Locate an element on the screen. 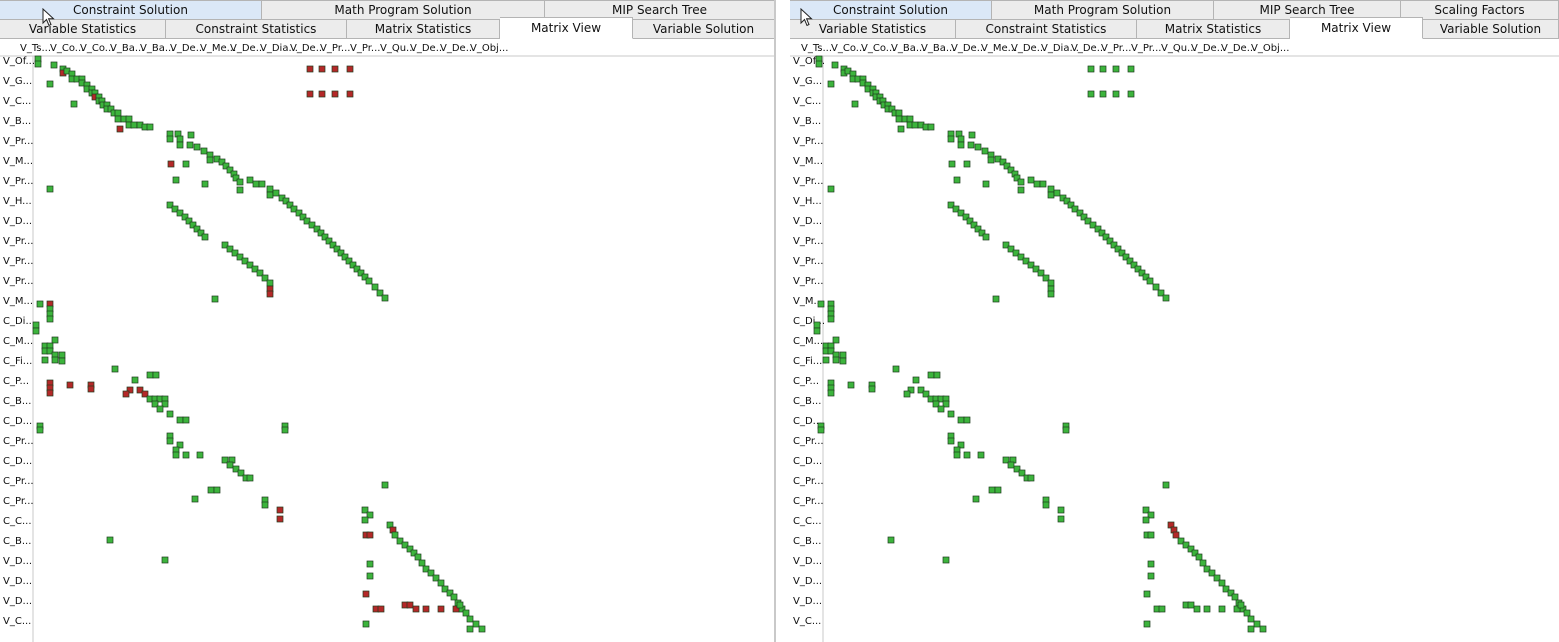 Image resolution: width=1559 pixels, height=642 pixels. left-tab-constraint-solution: Constraint Solution is located at coordinates (131, 10).